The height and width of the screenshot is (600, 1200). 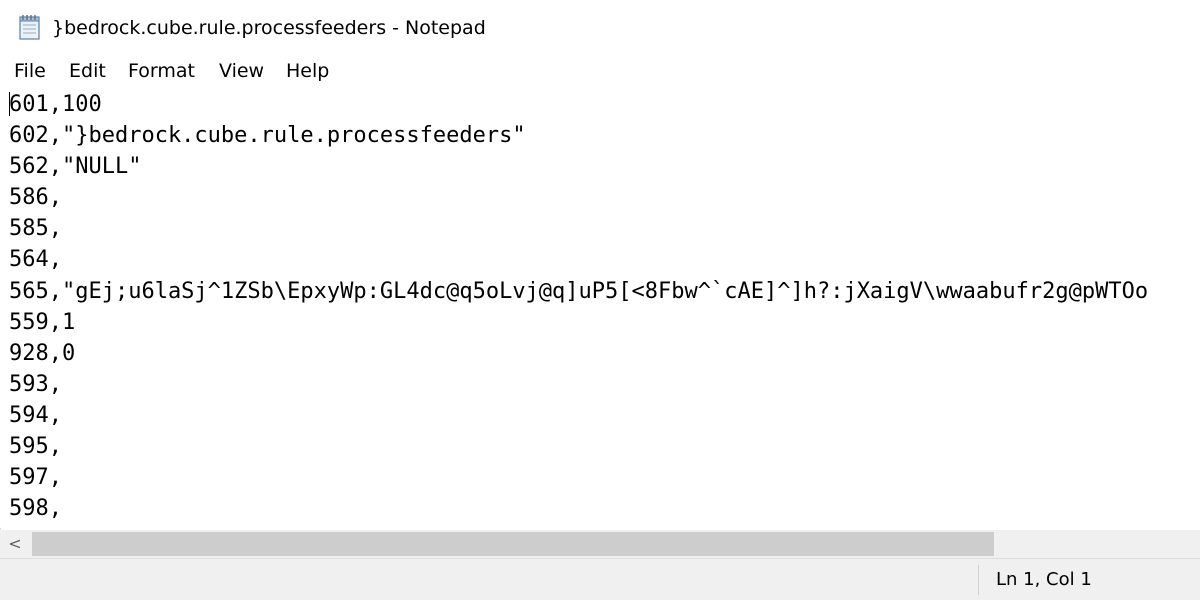 I want to click on horizontal-scrollbar: <, so click(x=600, y=544).